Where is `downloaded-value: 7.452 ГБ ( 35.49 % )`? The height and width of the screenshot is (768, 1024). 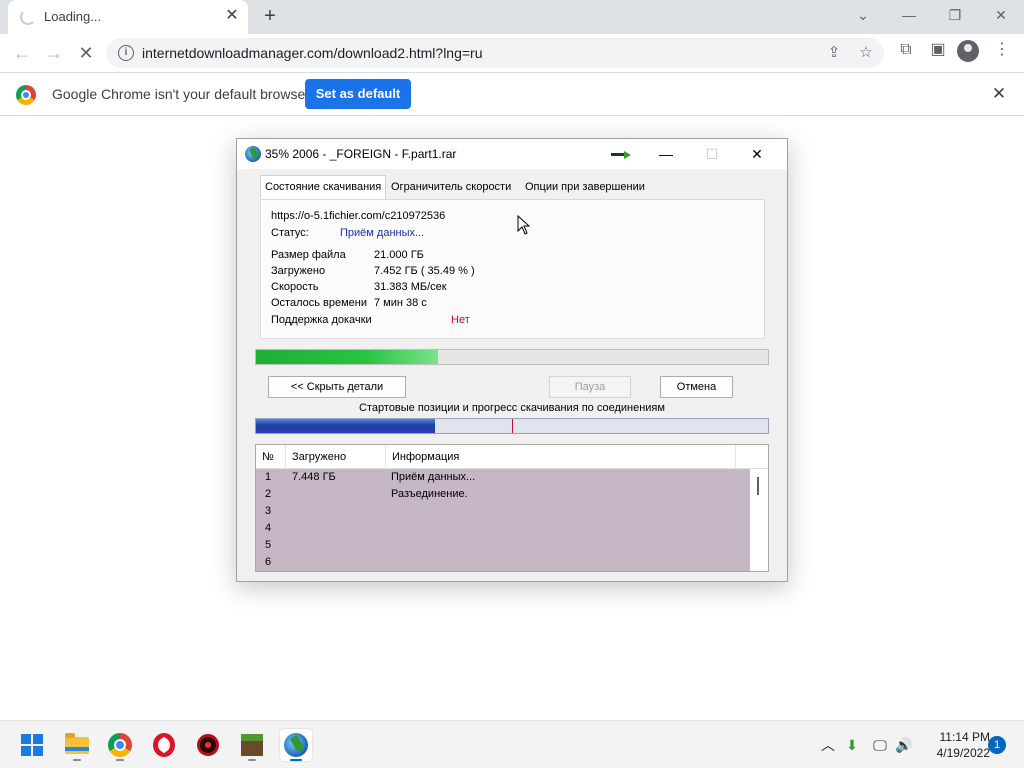 downloaded-value: 7.452 ГБ ( 35.49 % ) is located at coordinates (424, 271).